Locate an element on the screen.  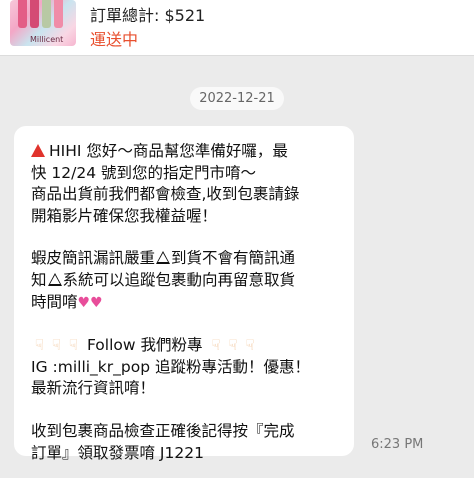
message-line: 訂單』領取發票唷 J1221 is located at coordinates (117, 452).